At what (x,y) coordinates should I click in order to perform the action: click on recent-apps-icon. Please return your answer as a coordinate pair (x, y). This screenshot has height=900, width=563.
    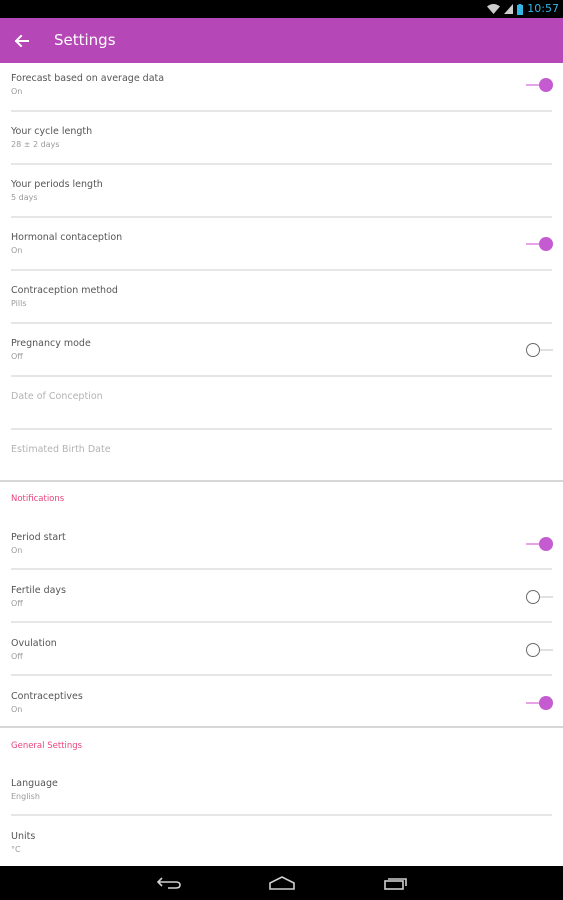
    Looking at the image, I should click on (395, 884).